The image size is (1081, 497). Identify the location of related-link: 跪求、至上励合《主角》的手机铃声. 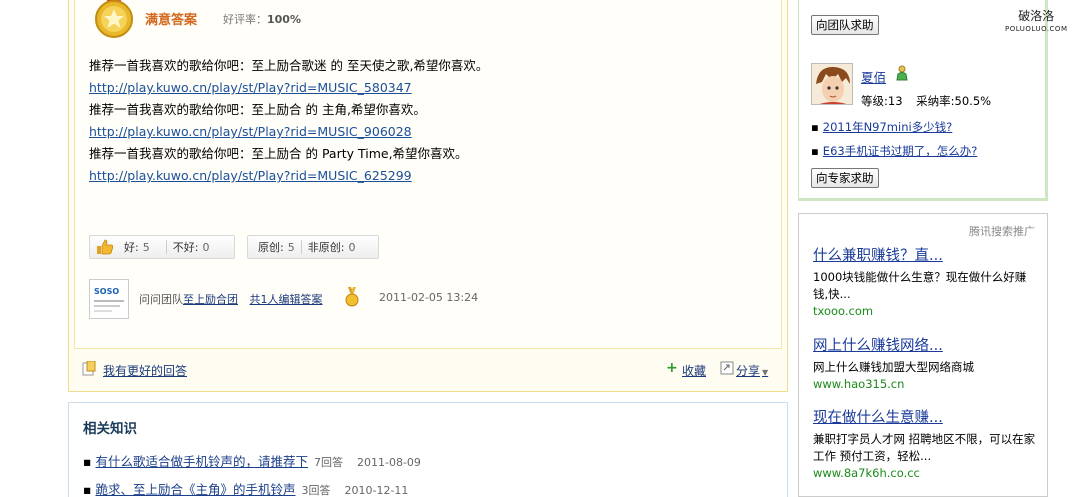
(195, 489).